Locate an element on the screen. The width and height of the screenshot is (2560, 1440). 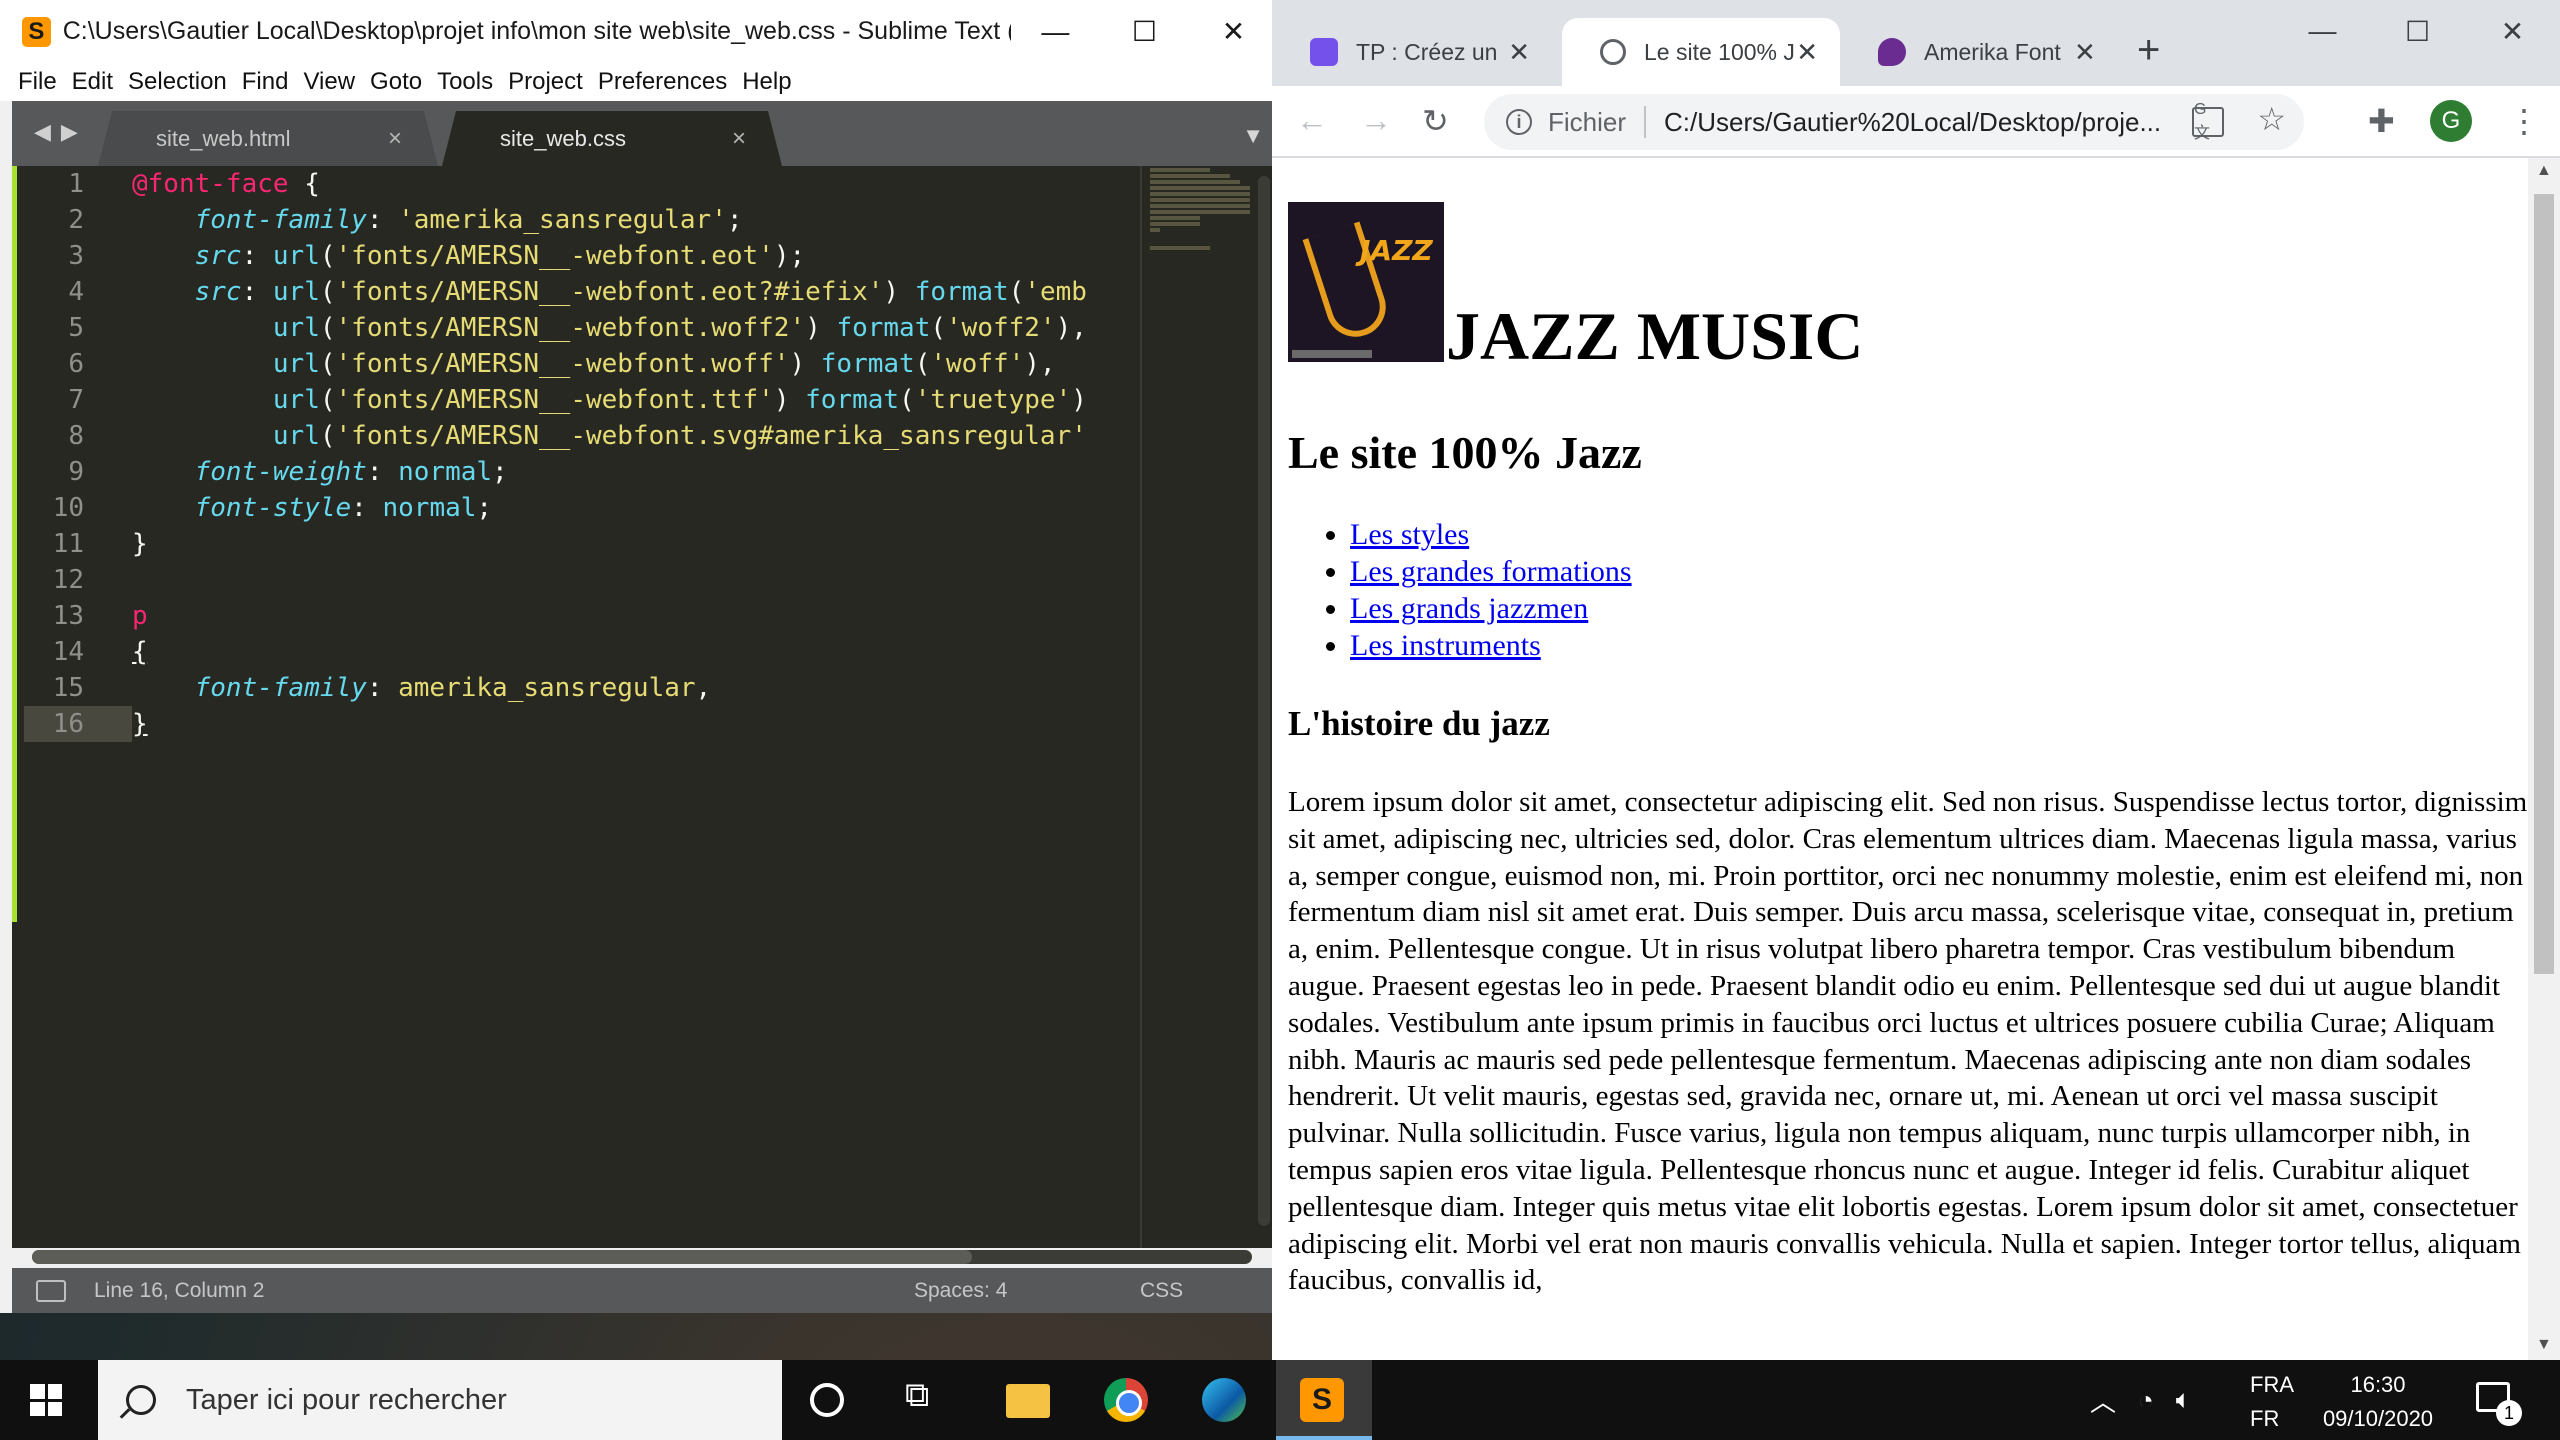
editor-vertical-scrollbar is located at coordinates (1264, 701).